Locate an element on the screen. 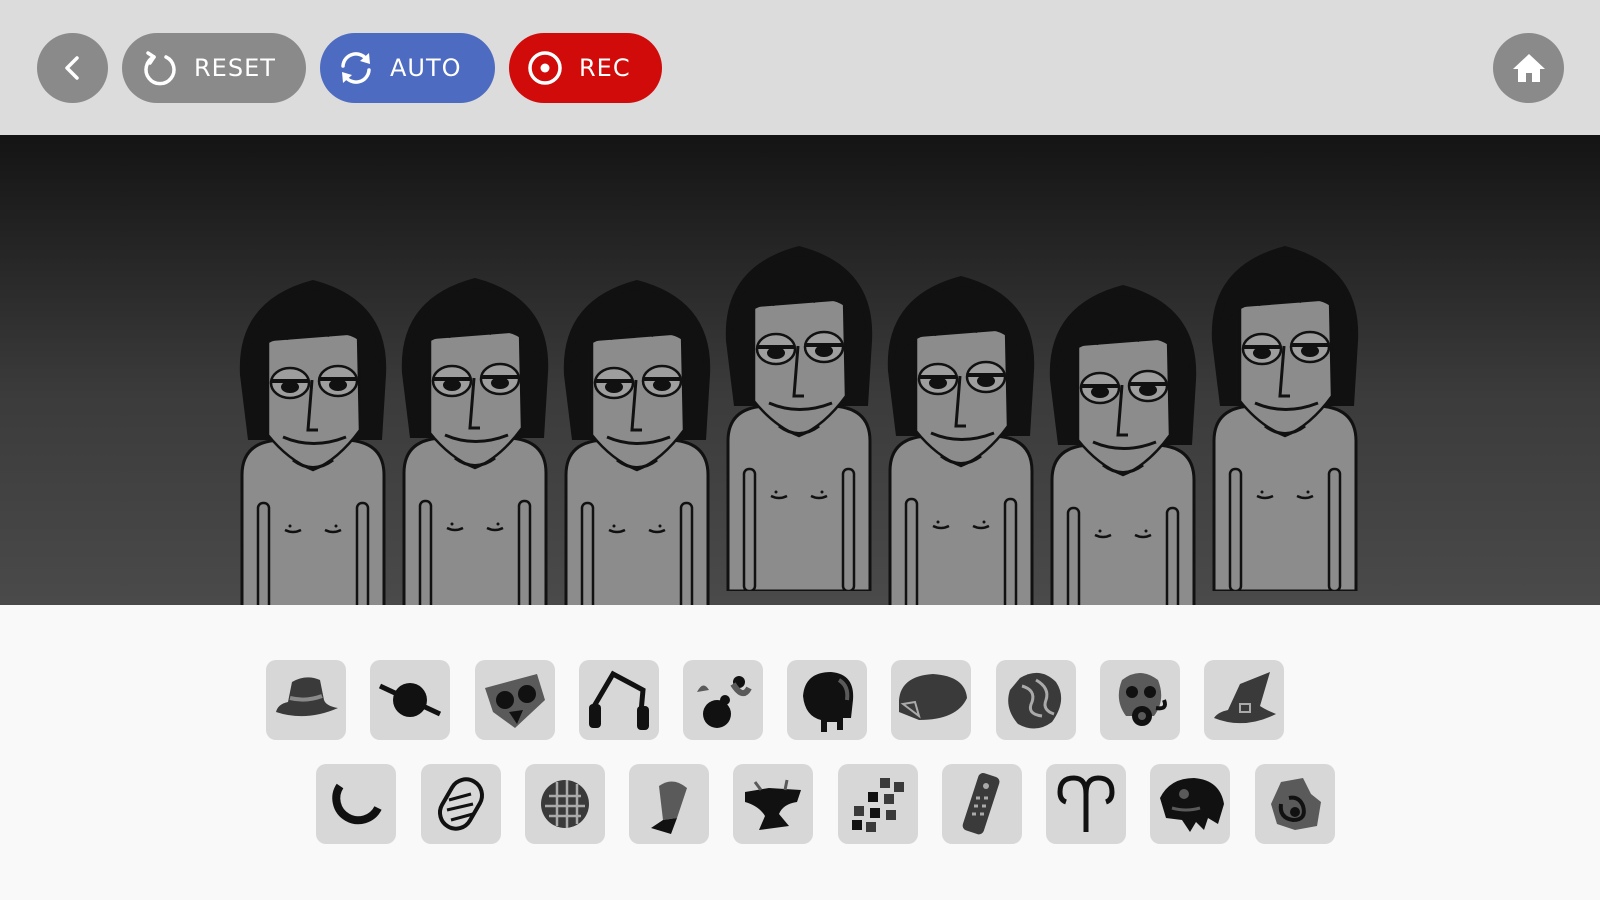 The width and height of the screenshot is (1600, 900). chevron-left-icon is located at coordinates (71, 68).